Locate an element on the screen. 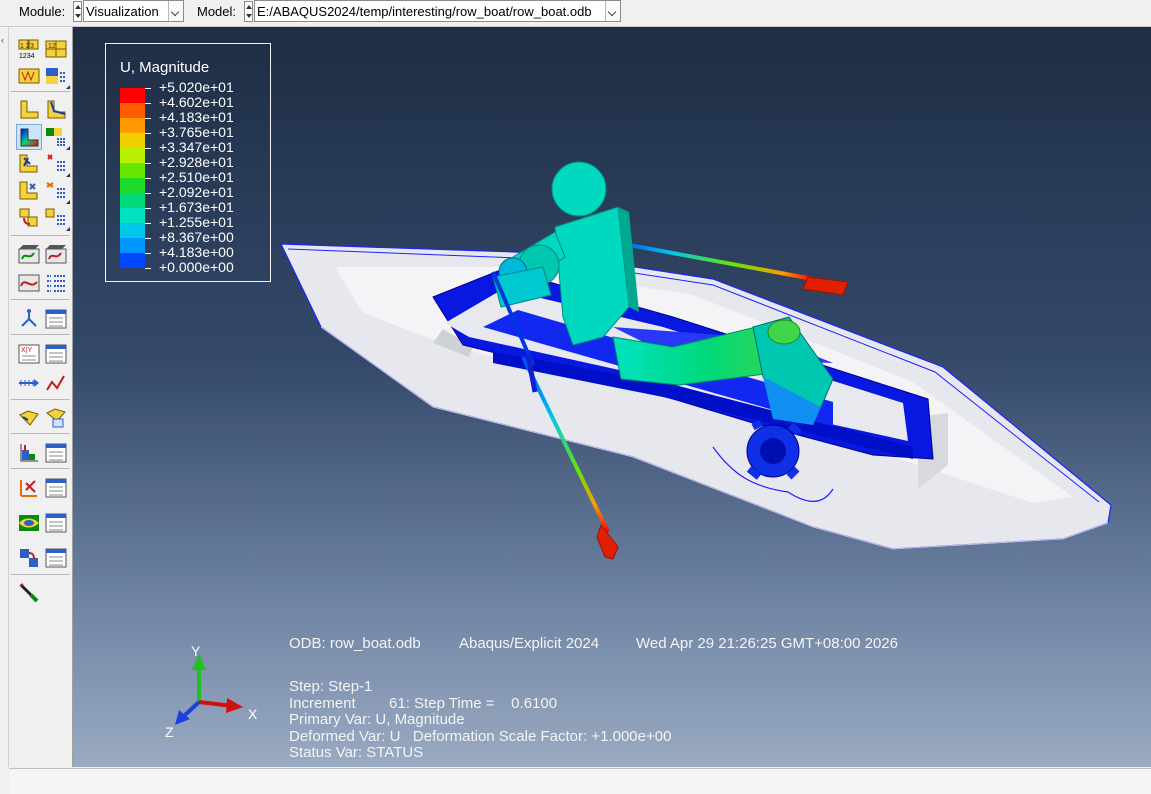 The height and width of the screenshot is (794, 1151). step-label: Step: Step-1 is located at coordinates (331, 686).